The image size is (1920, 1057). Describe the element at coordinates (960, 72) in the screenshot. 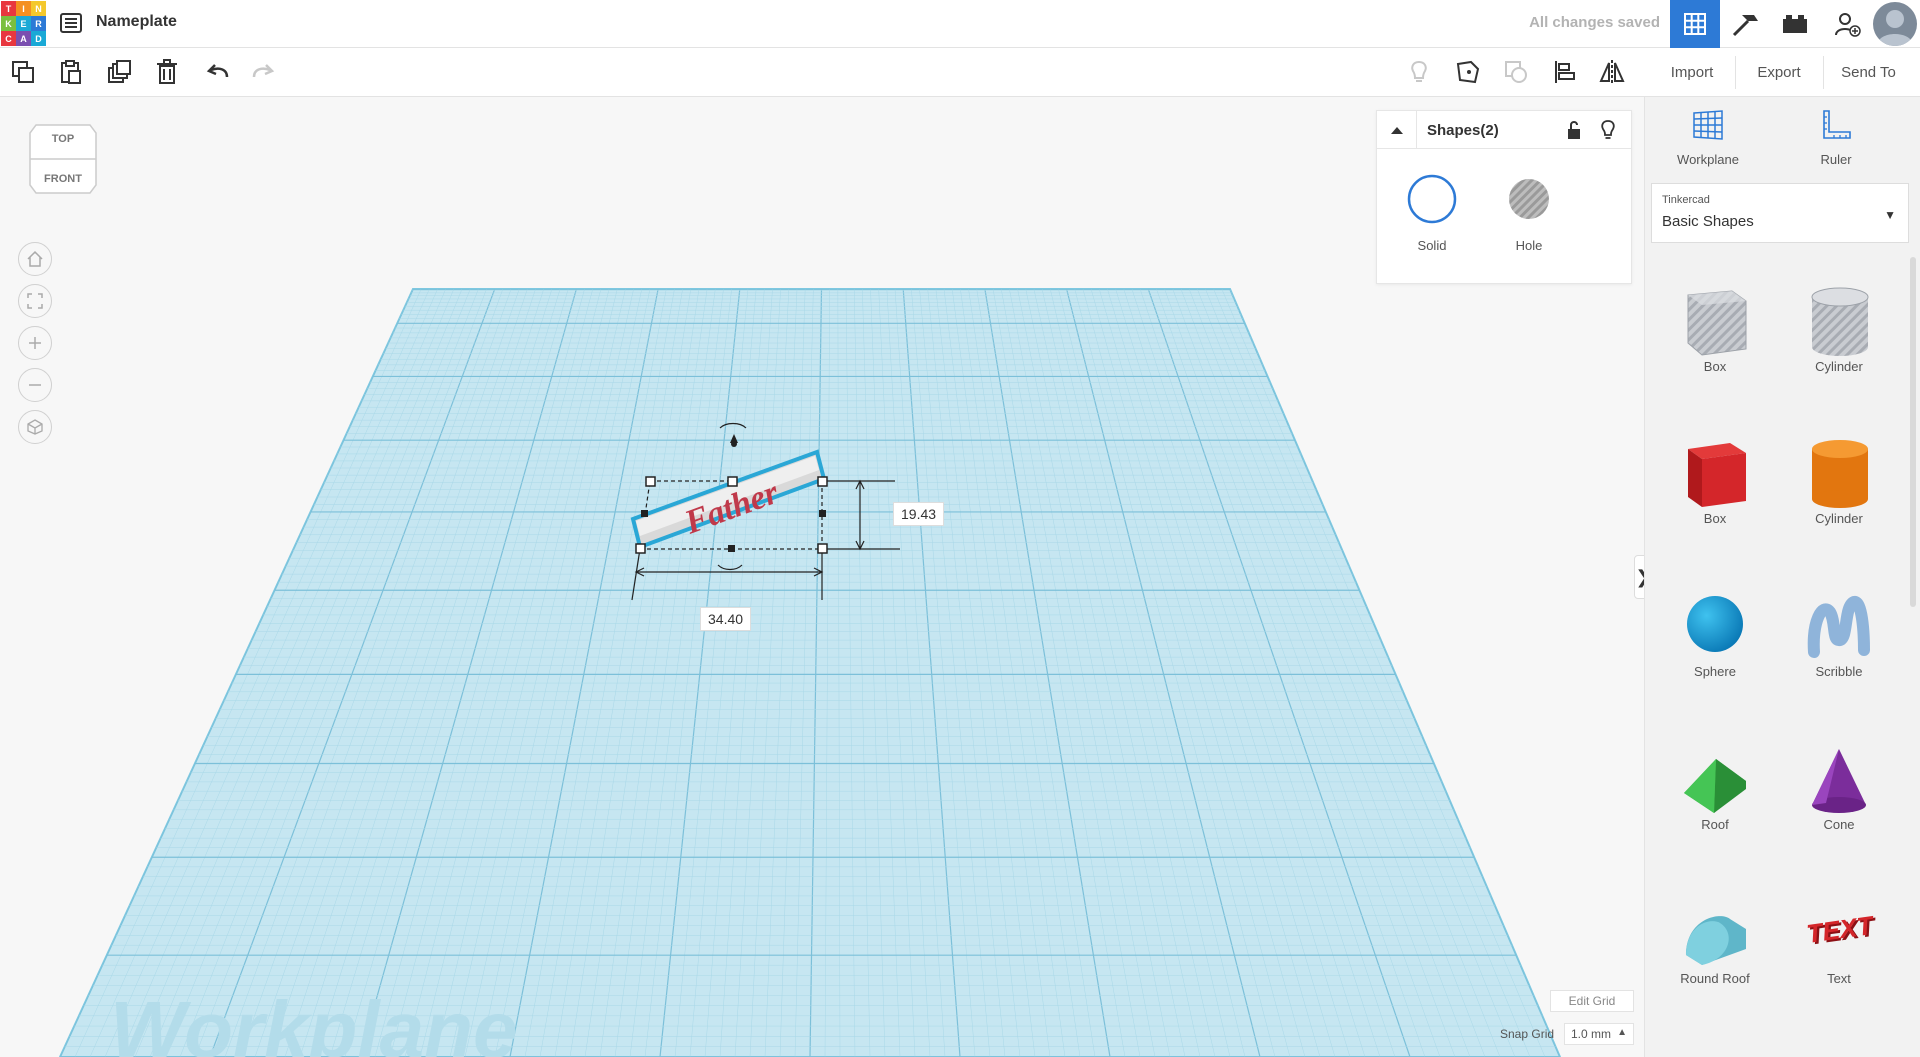

I see `edit-toolbar: Import Export Send To` at that location.